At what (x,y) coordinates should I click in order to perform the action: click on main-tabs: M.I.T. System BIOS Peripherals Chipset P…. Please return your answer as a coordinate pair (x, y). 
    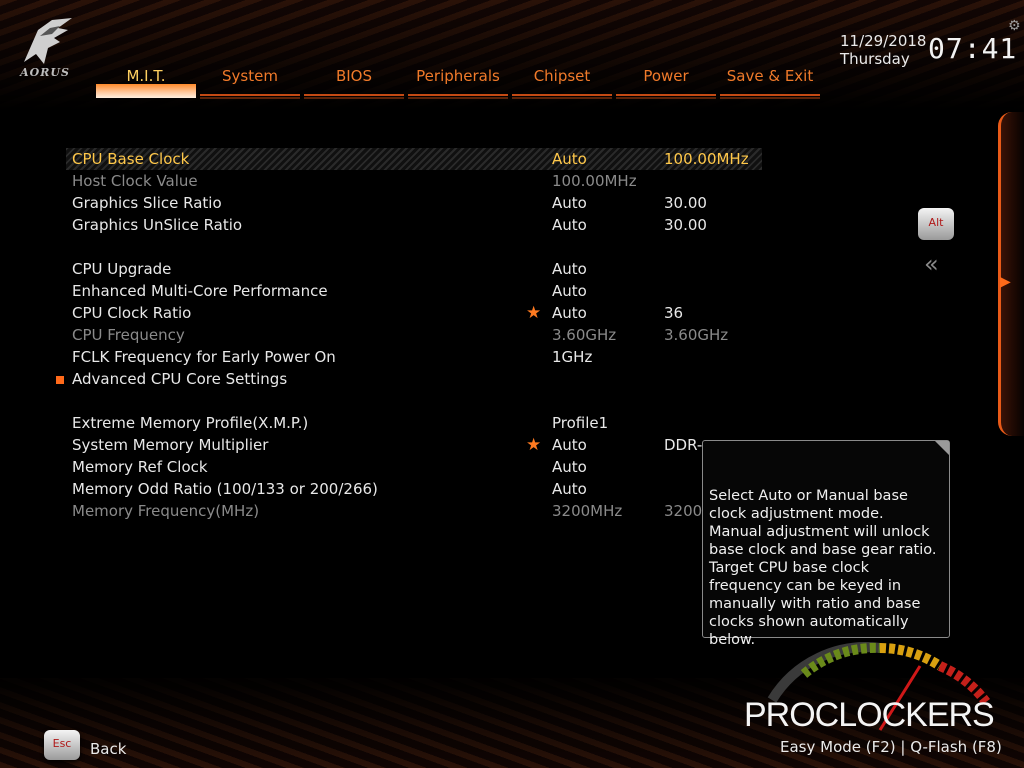
    Looking at the image, I should click on (458, 81).